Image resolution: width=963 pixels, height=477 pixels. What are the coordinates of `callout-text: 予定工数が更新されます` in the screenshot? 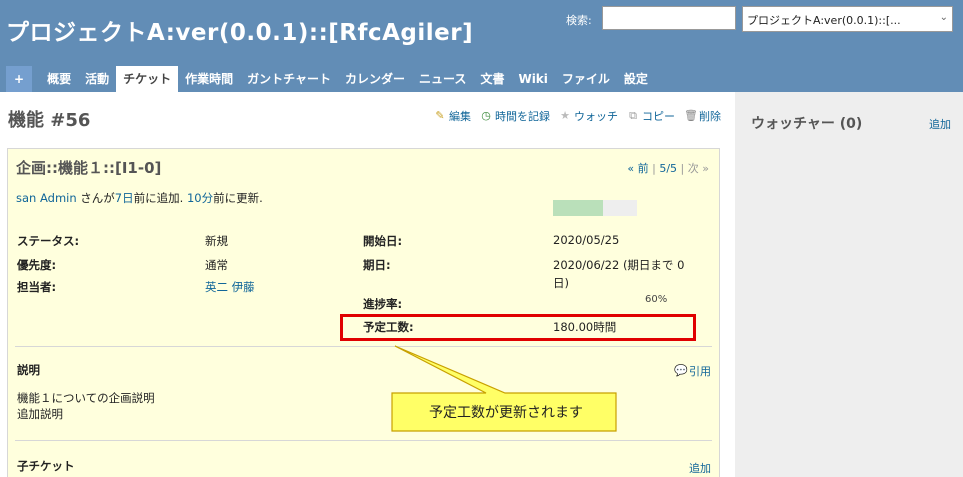 It's located at (506, 413).